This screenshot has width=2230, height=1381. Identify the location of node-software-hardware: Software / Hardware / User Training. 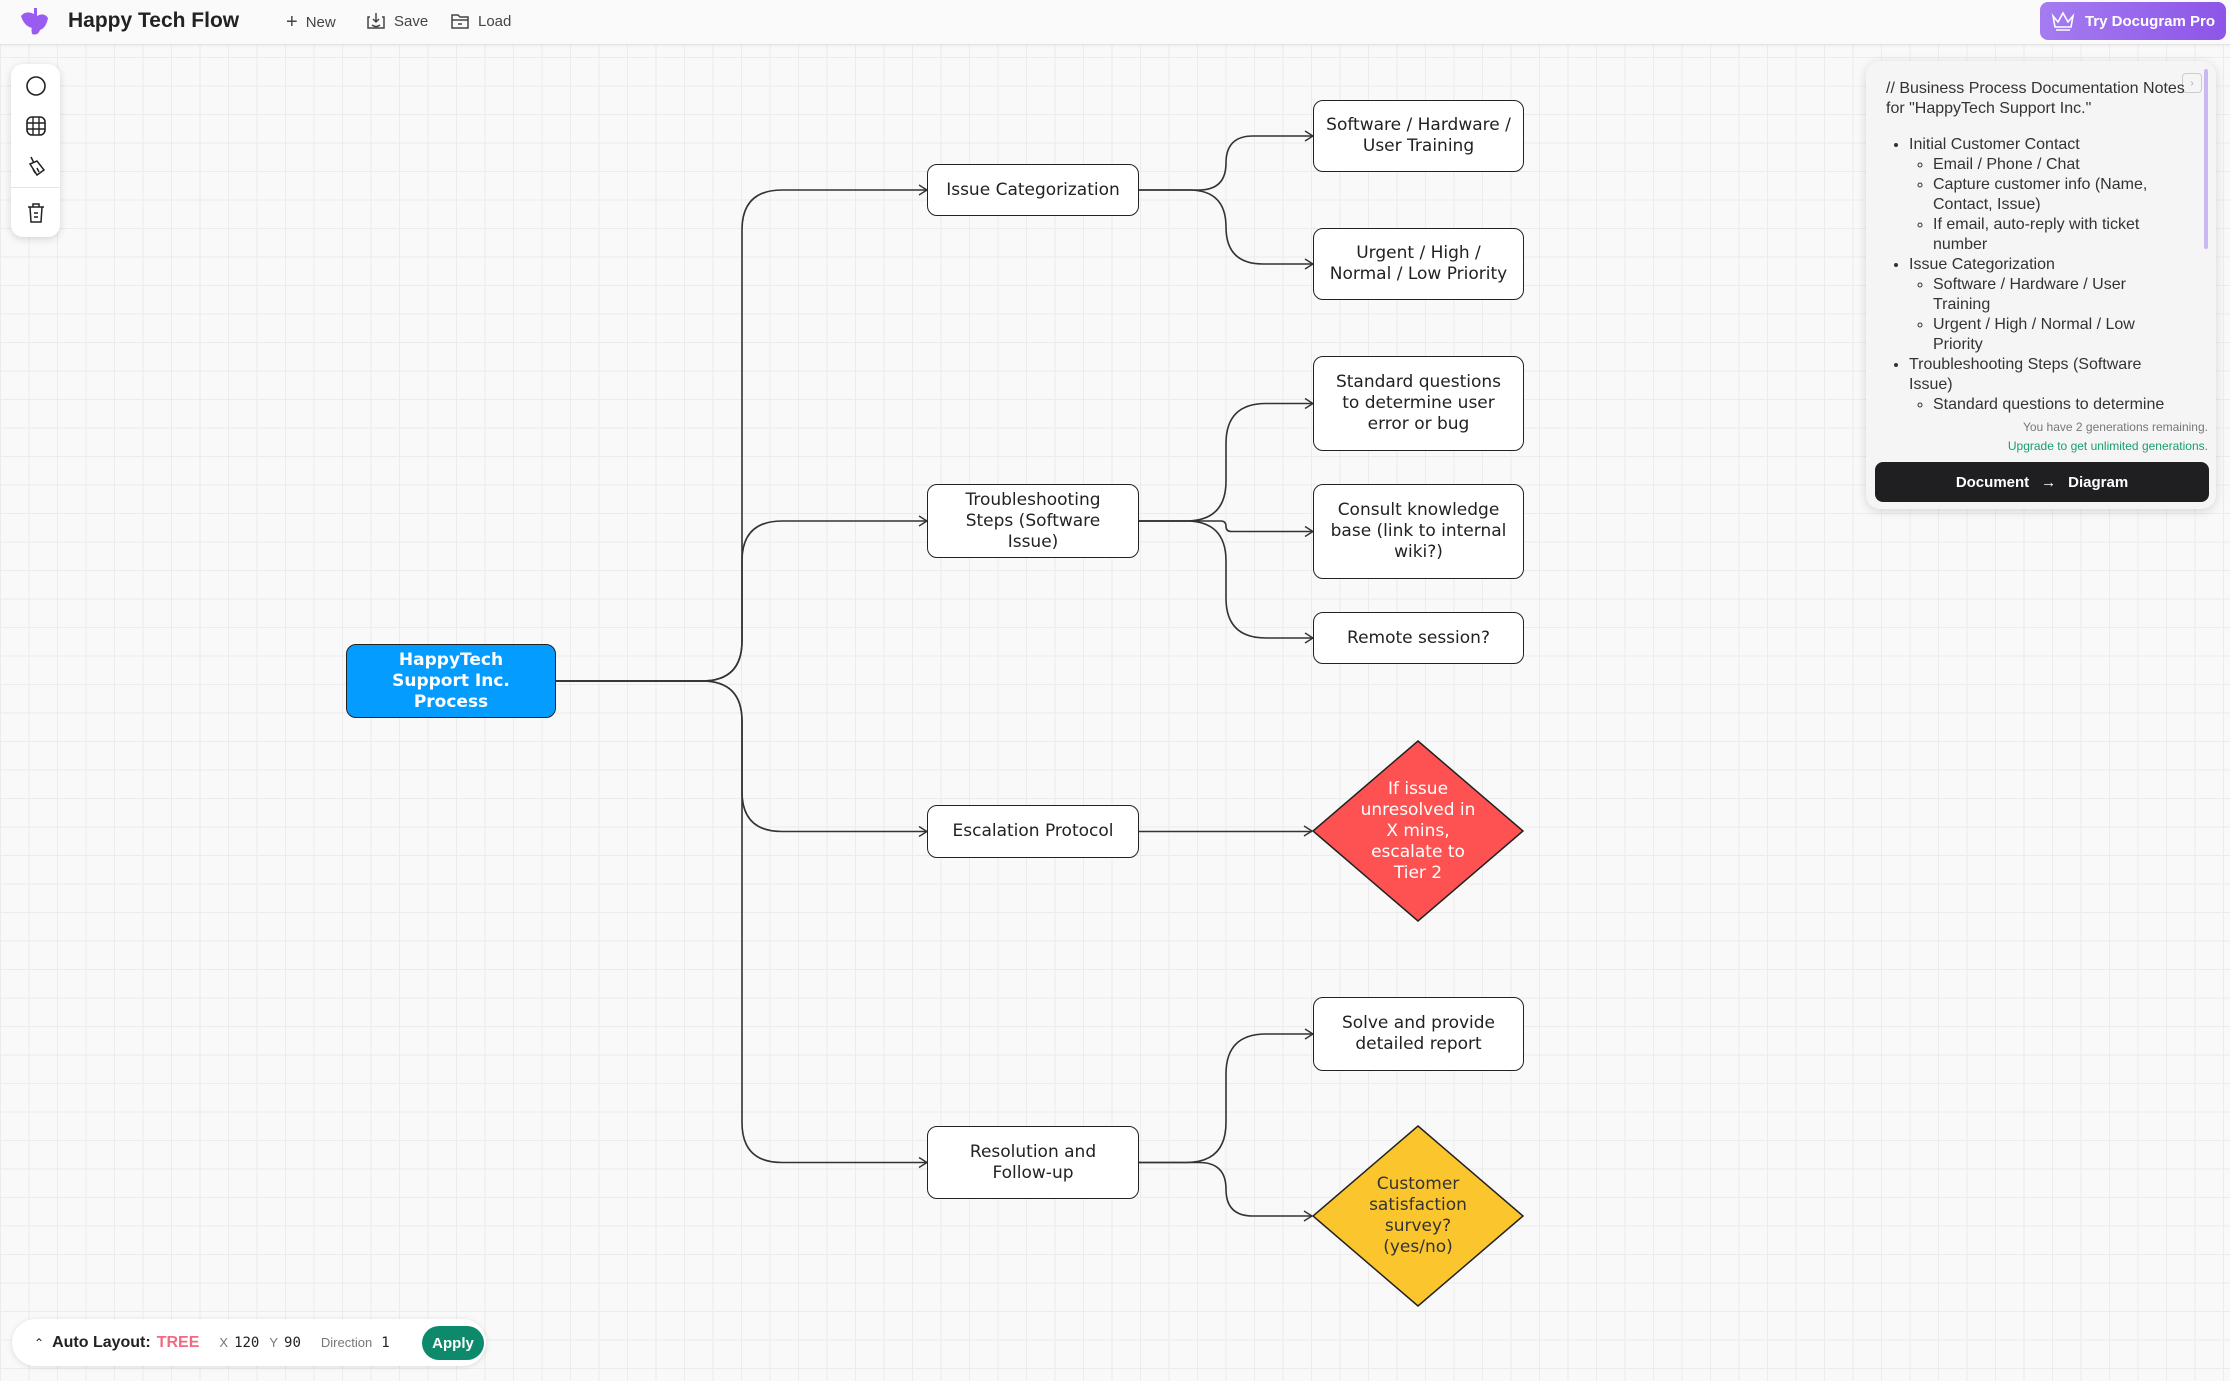
(1418, 136).